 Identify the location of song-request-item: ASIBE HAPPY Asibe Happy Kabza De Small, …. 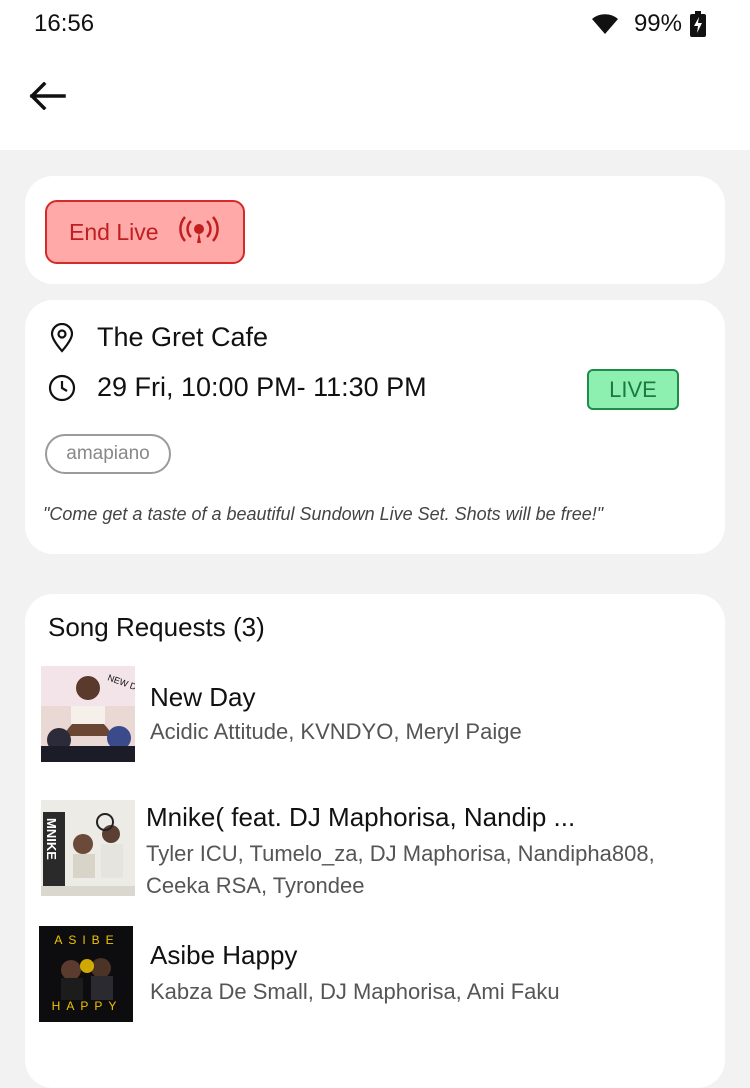
(375, 974).